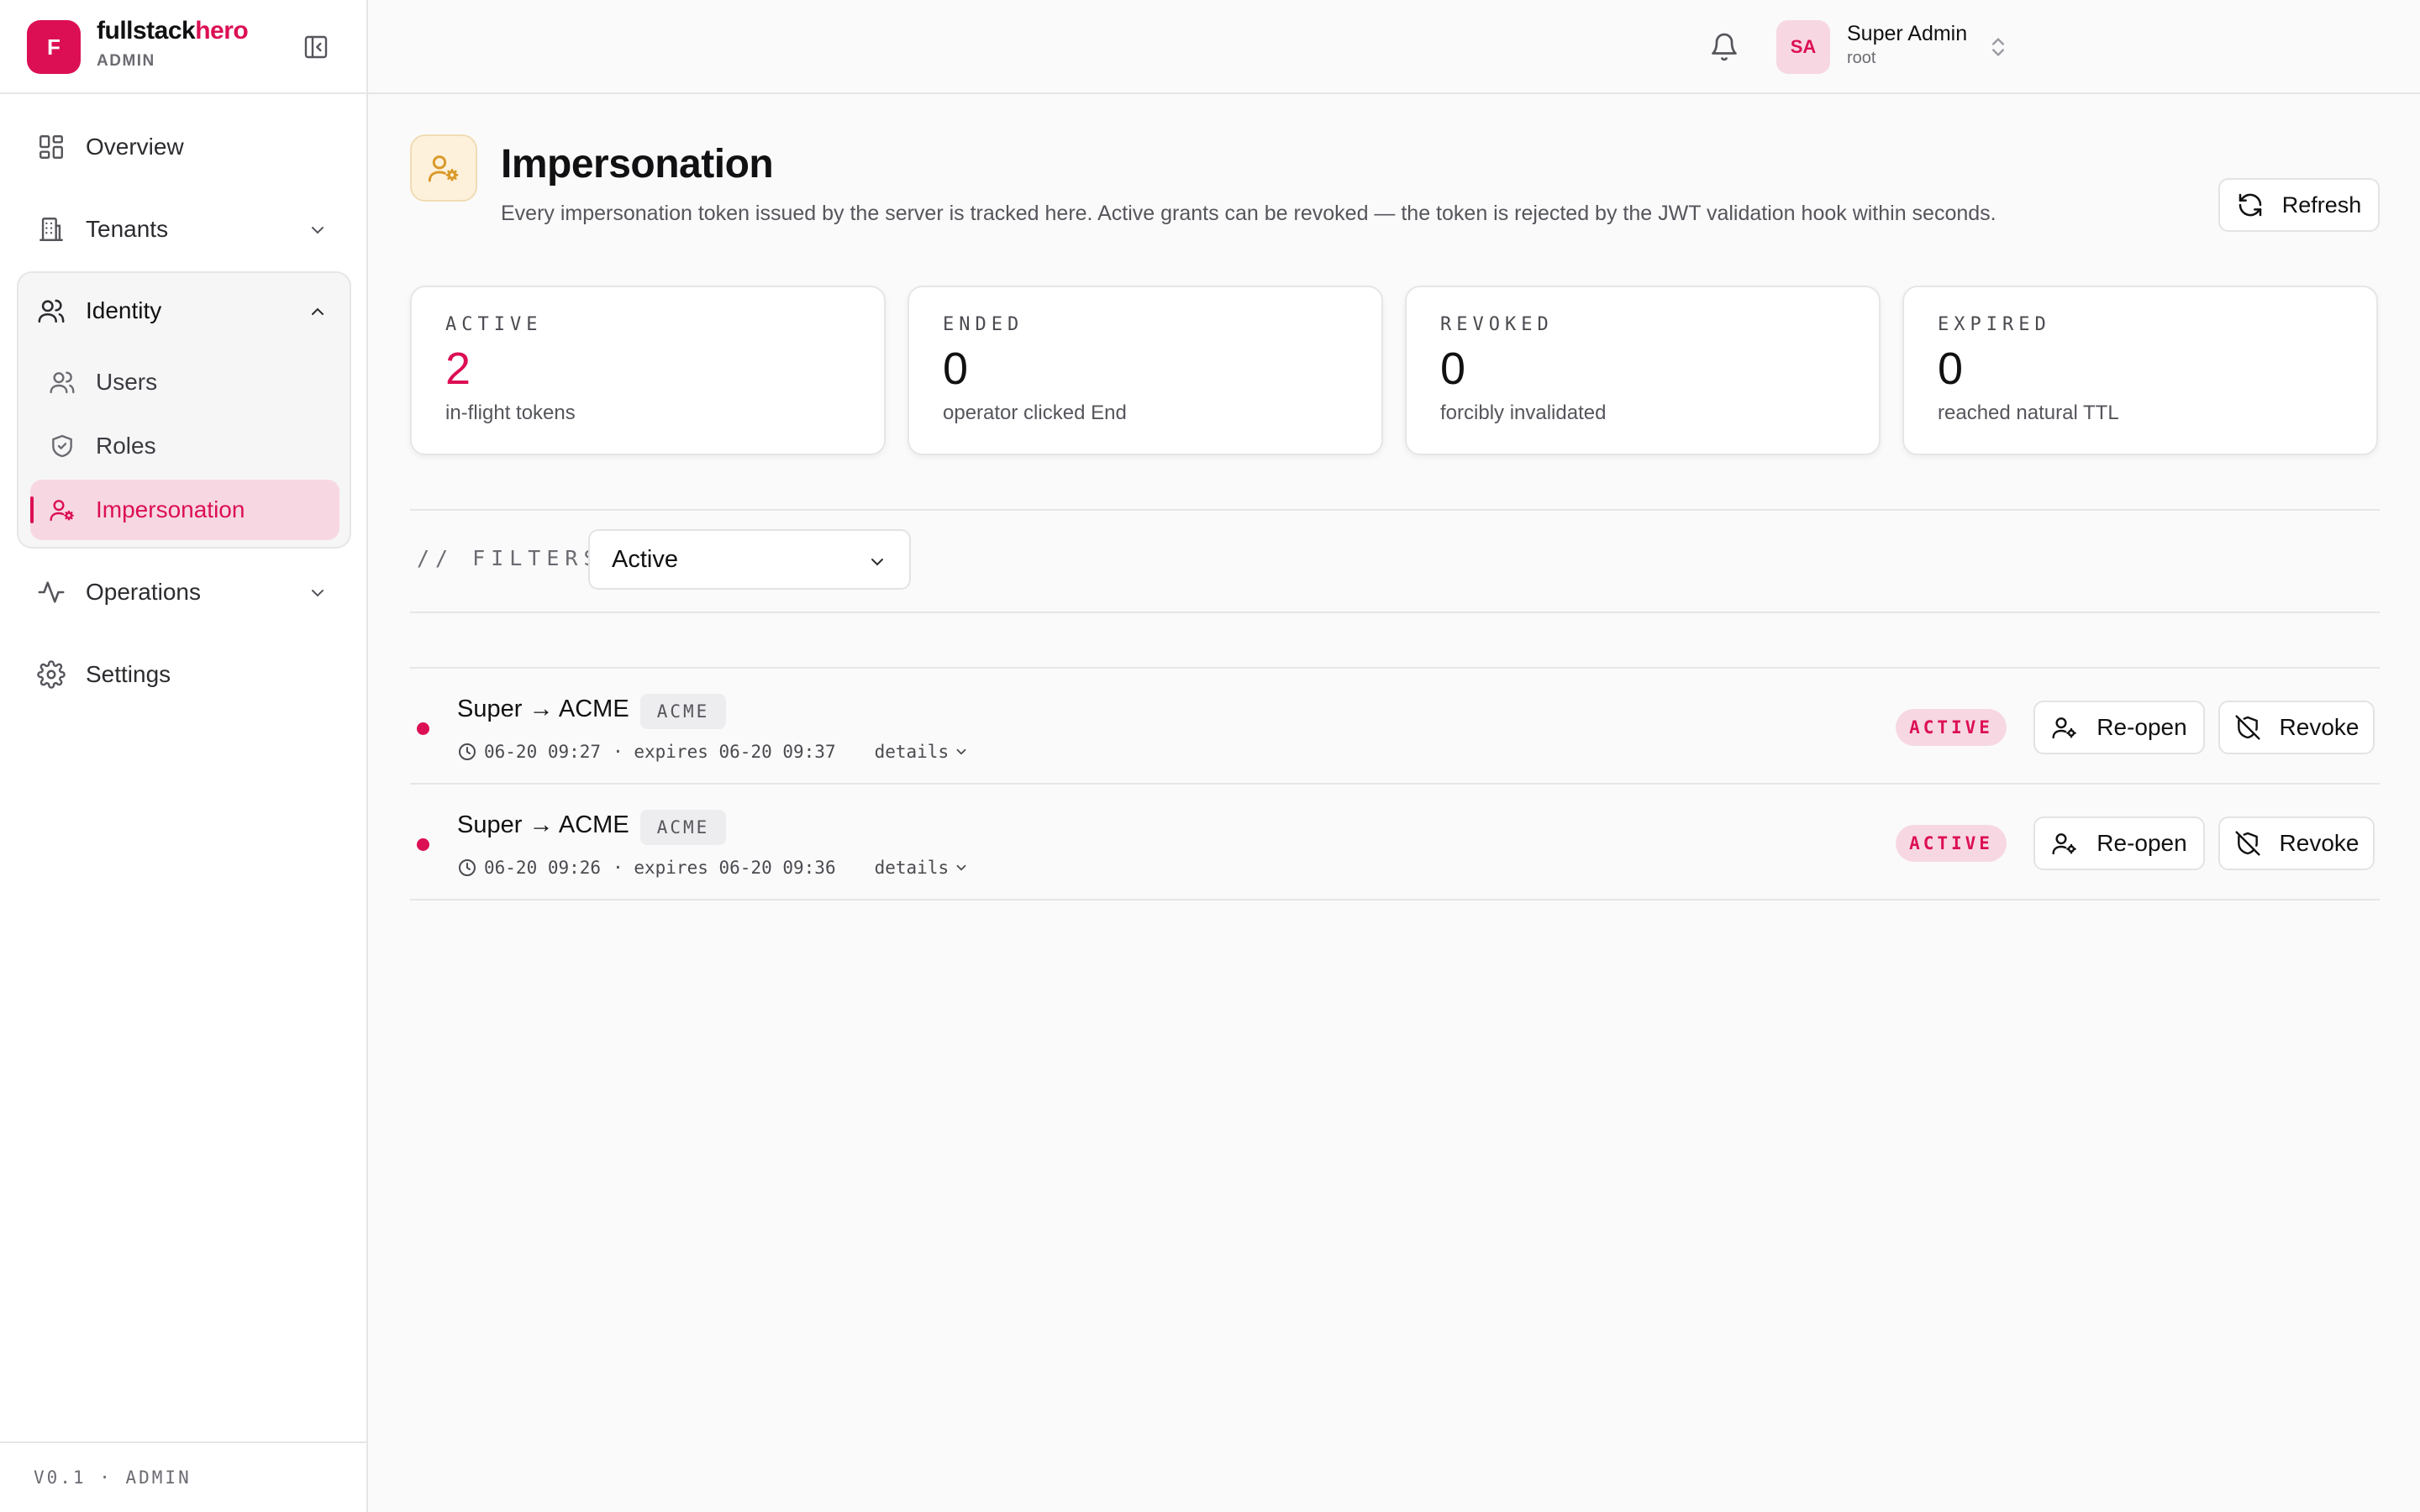 The width and height of the screenshot is (2420, 1512). I want to click on stat-value: 2, so click(458, 369).